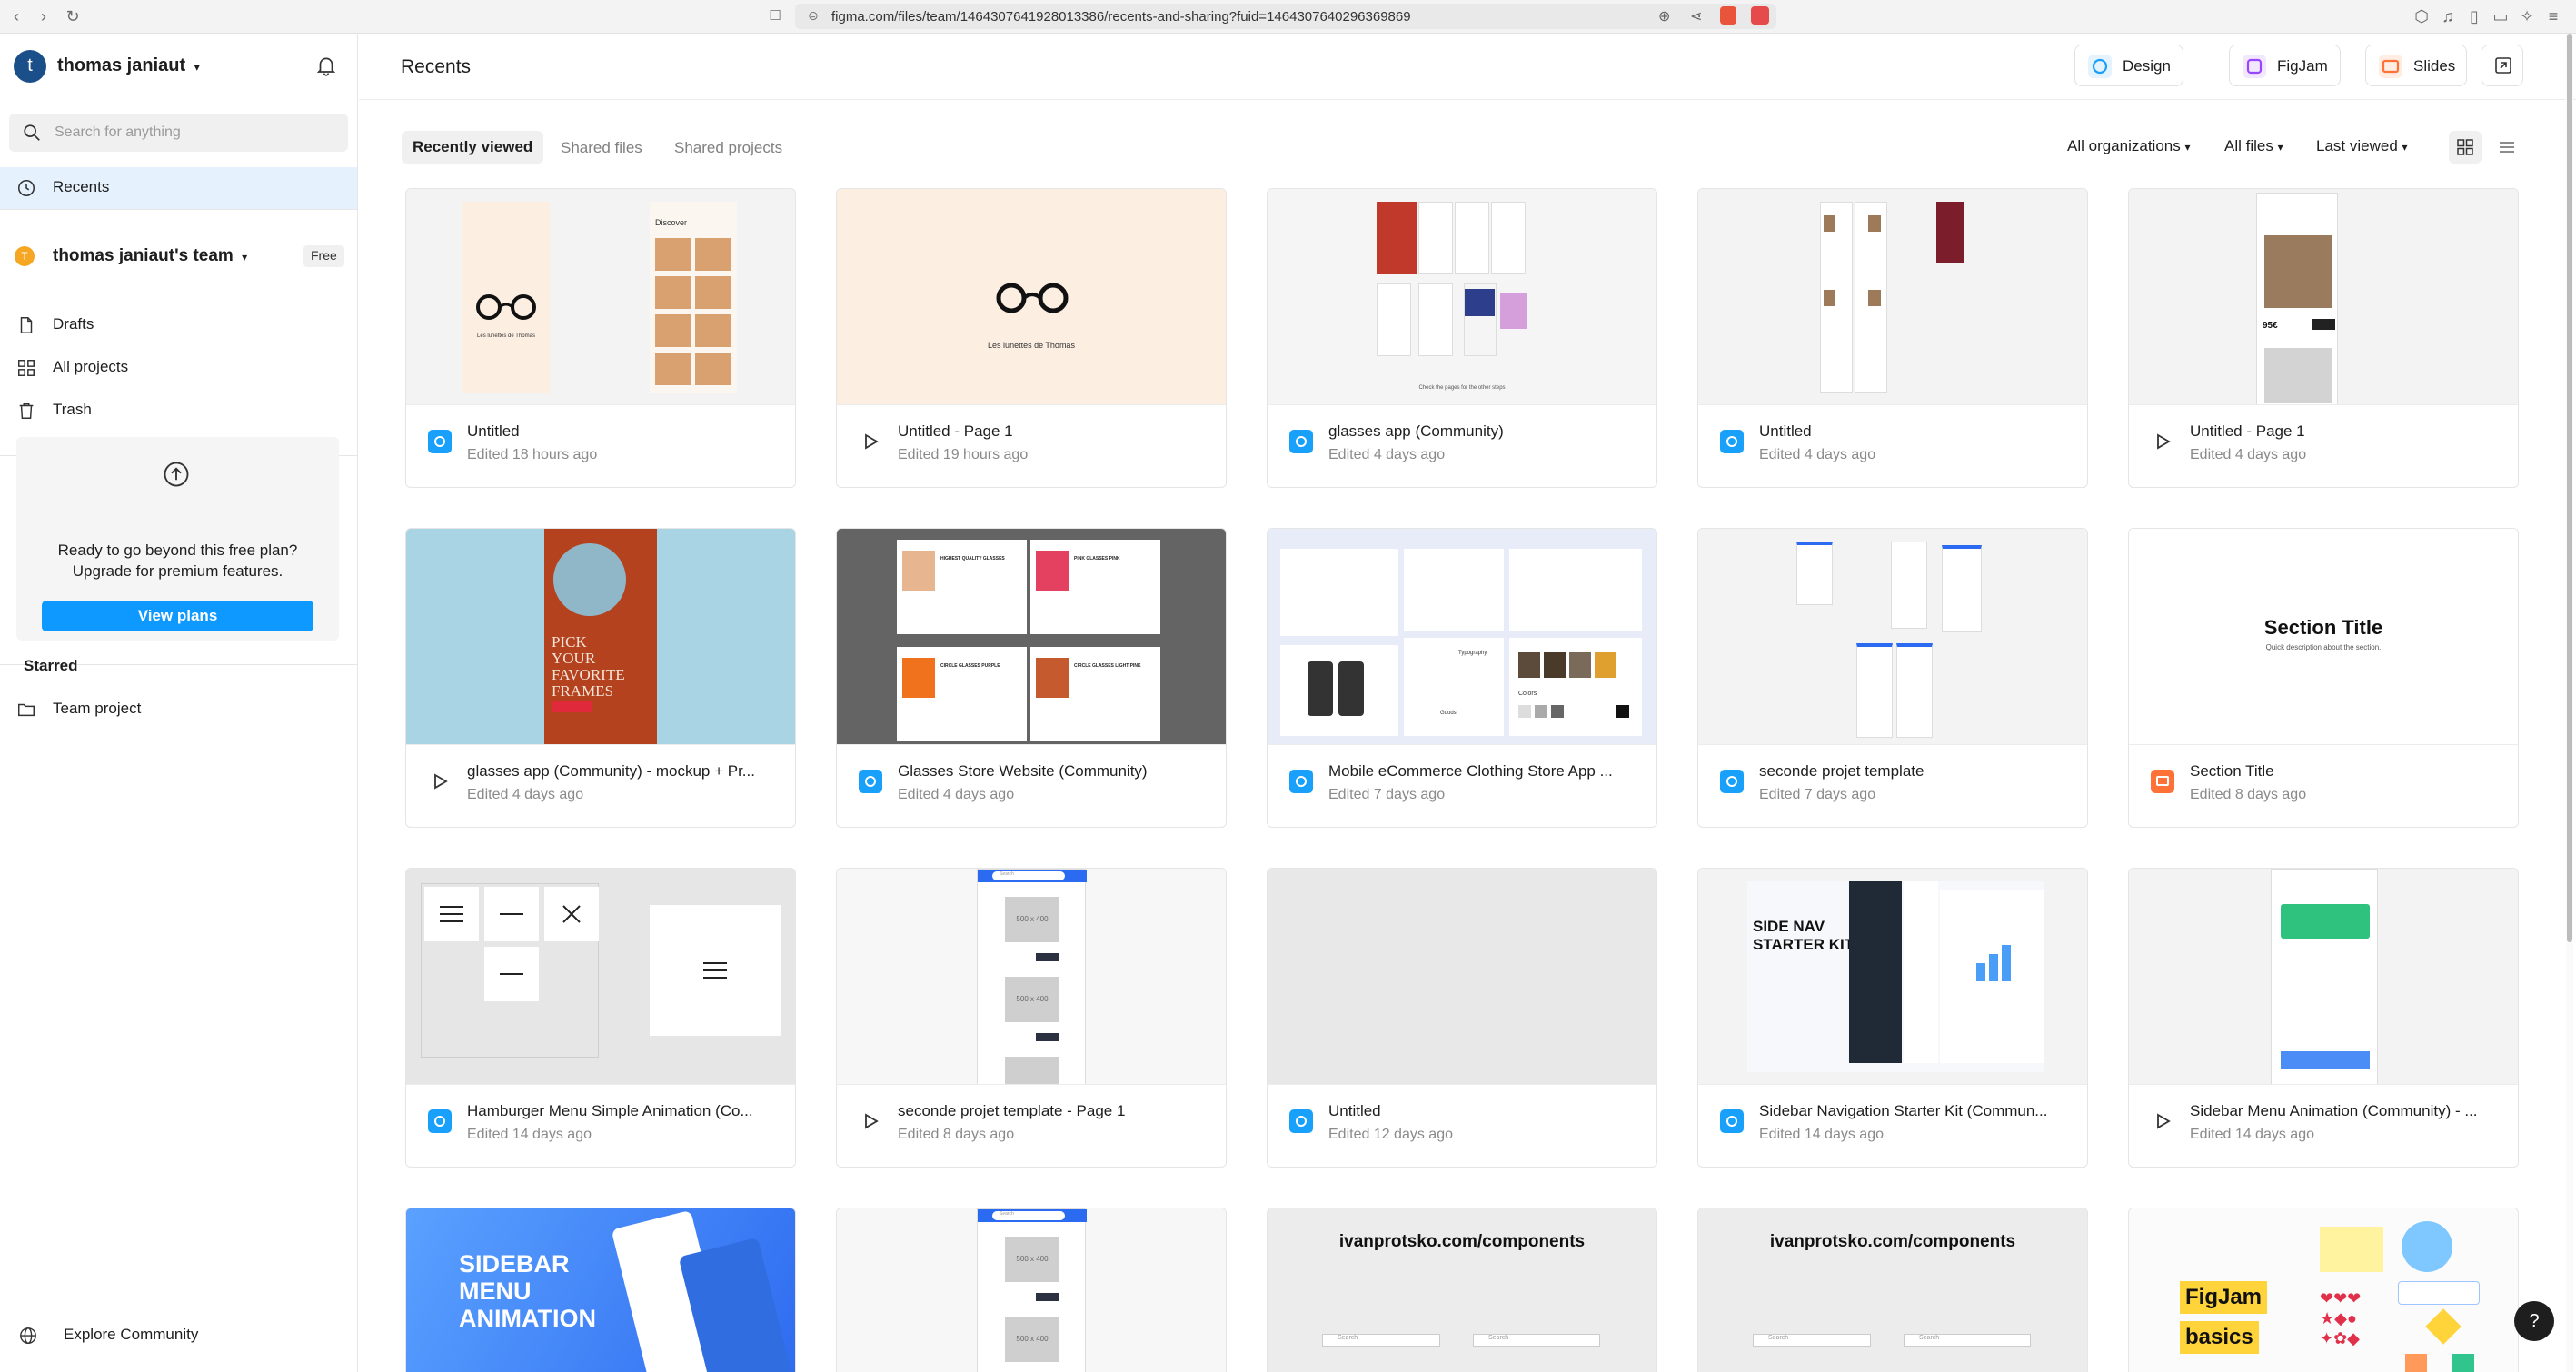  What do you see at coordinates (2448, 16) in the screenshot?
I see `media-icon: ♫` at bounding box center [2448, 16].